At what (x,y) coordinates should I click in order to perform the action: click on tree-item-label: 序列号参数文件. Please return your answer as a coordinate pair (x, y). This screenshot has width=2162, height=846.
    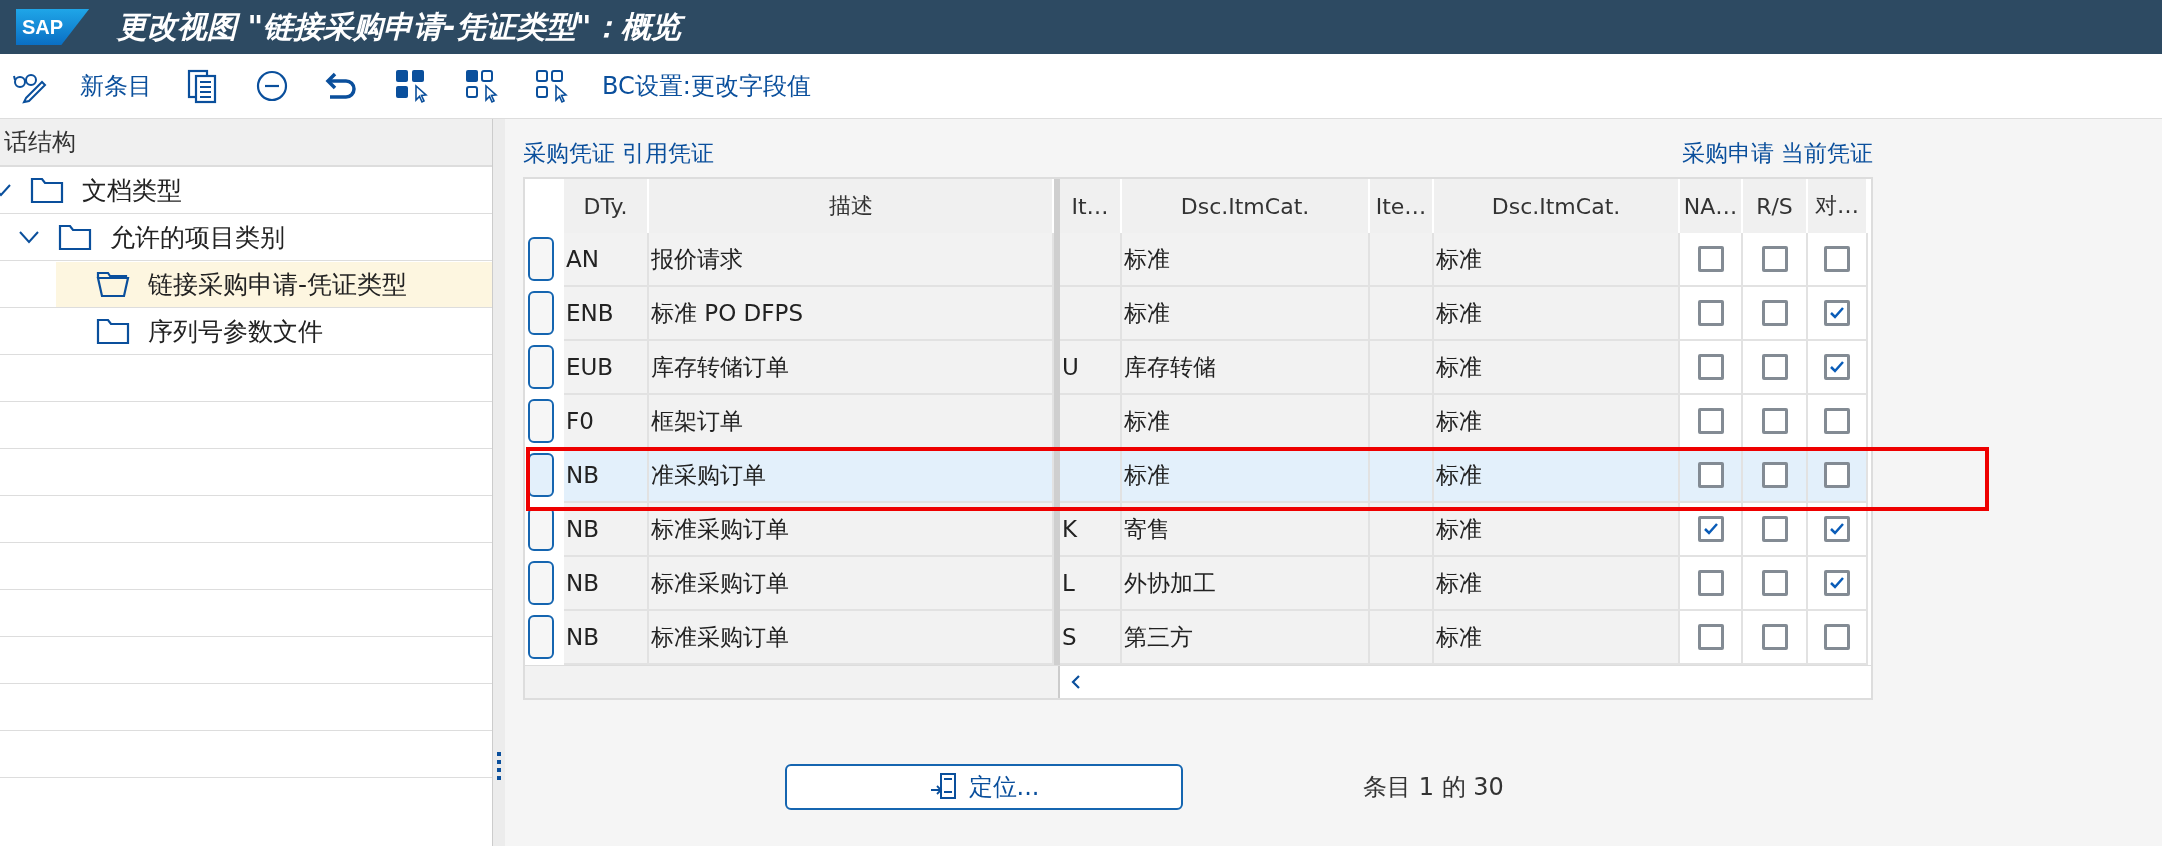
    Looking at the image, I should click on (235, 331).